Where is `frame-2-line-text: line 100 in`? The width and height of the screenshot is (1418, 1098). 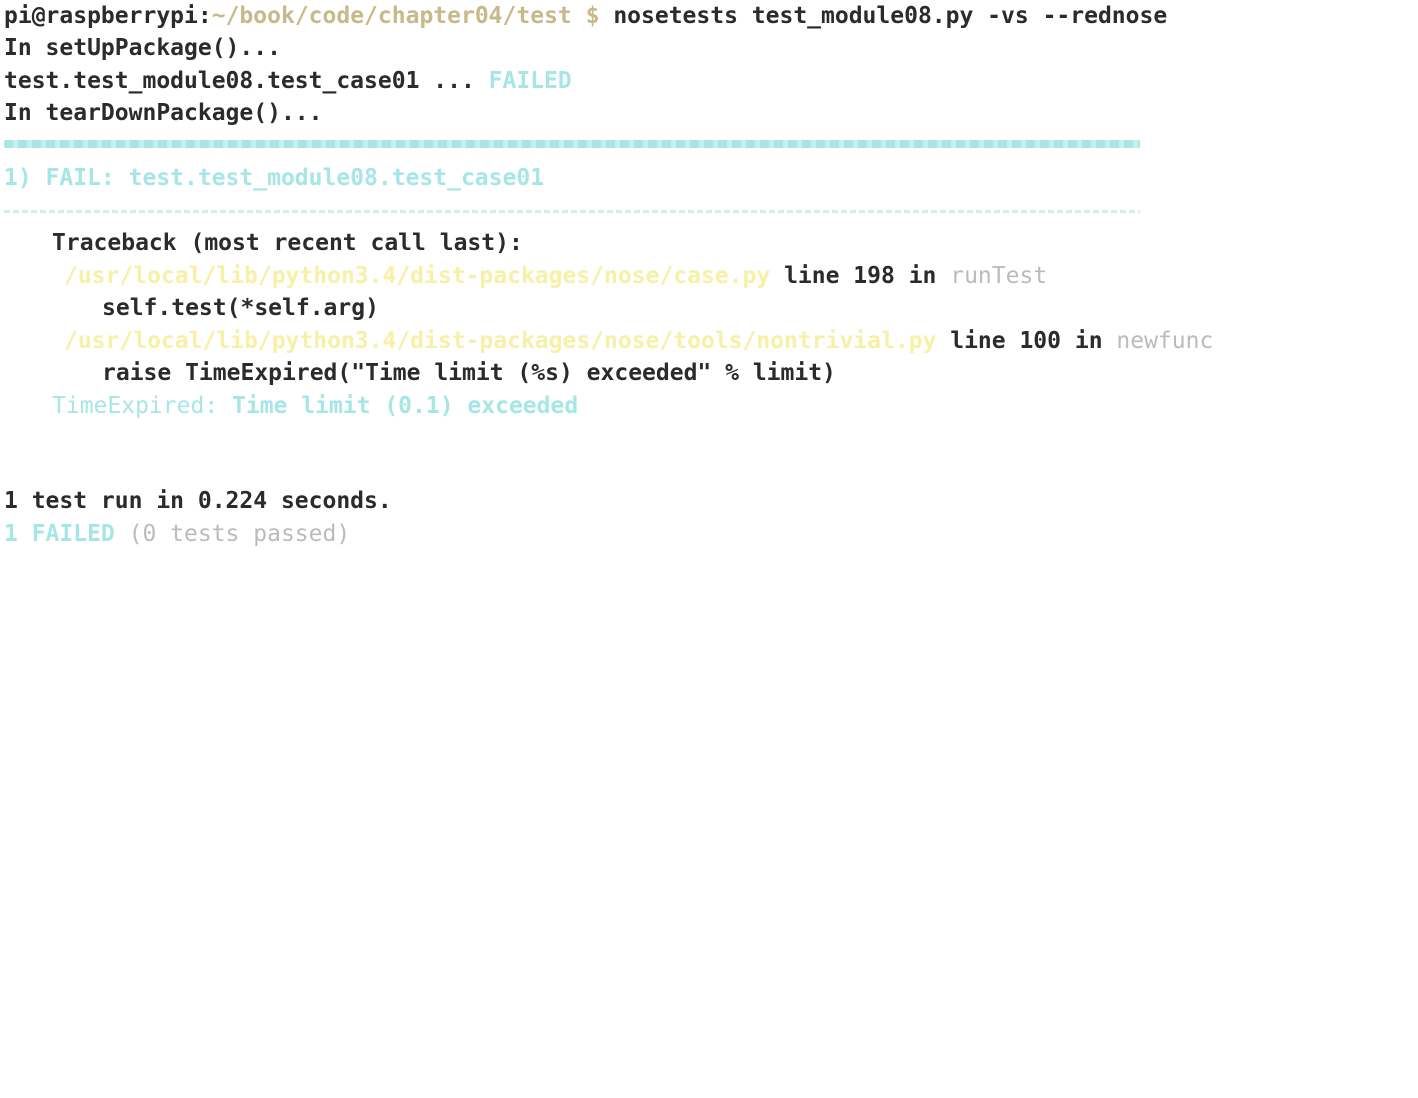 frame-2-line-text: line 100 in is located at coordinates (1026, 341).